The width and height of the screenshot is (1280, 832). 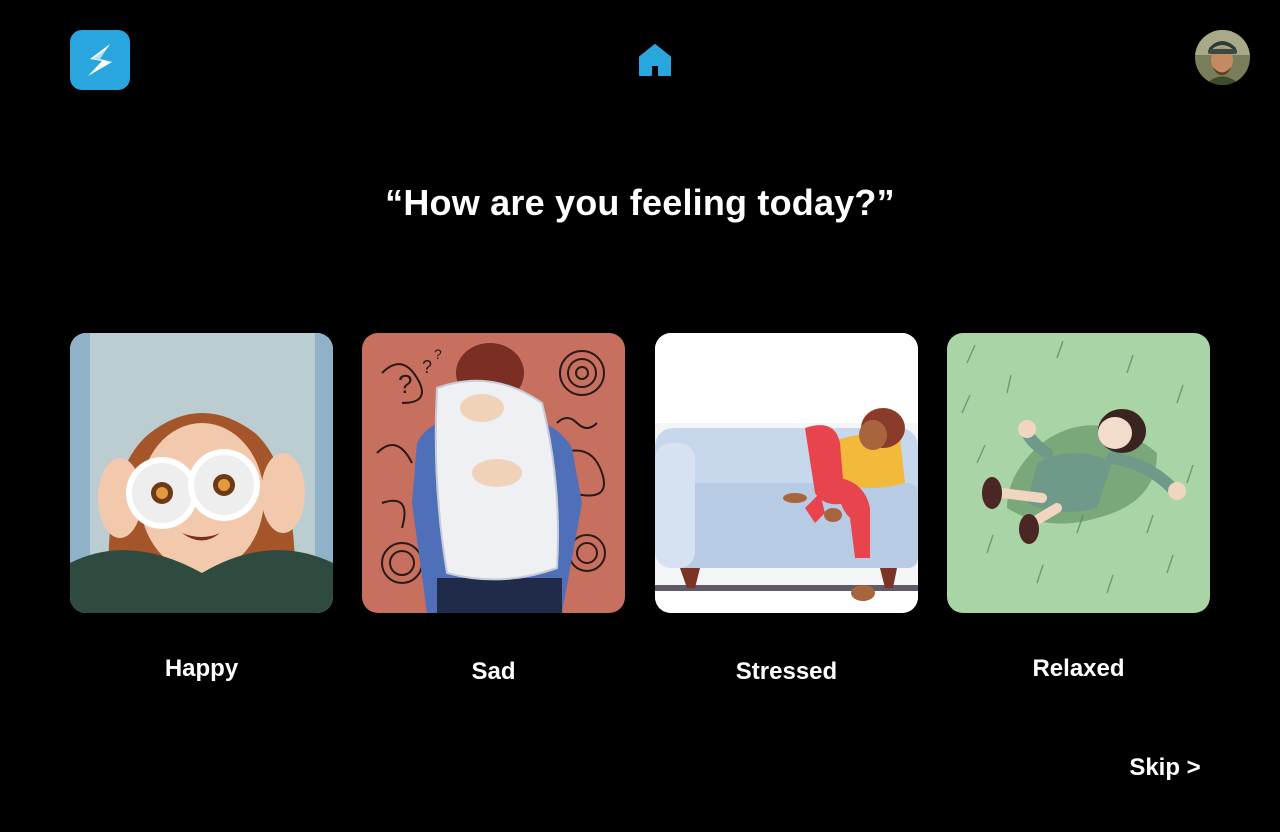 I want to click on home-button, so click(x=655, y=60).